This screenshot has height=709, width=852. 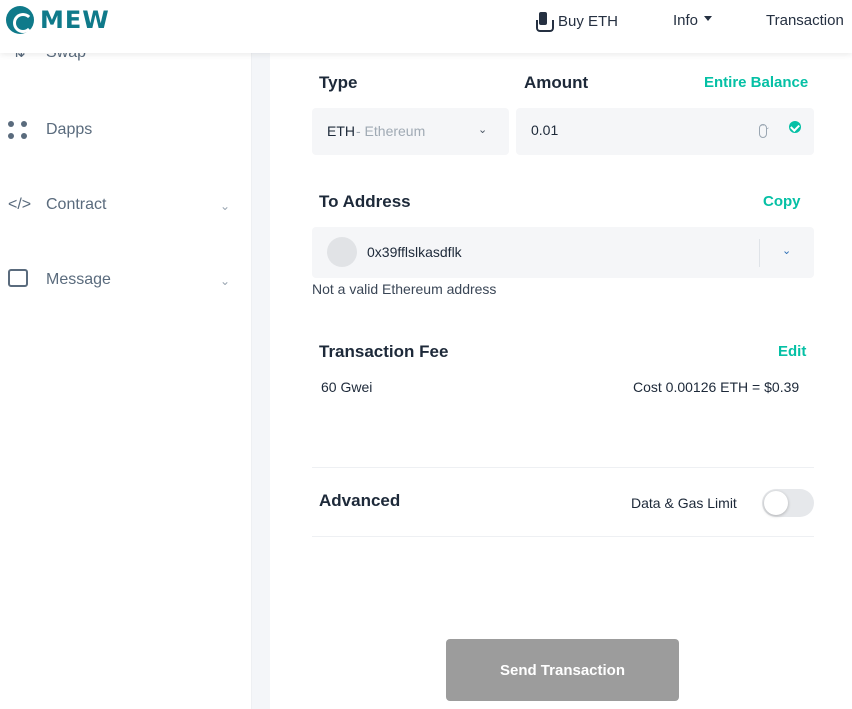 I want to click on send-transaction-button: Send Transaction, so click(x=562, y=670).